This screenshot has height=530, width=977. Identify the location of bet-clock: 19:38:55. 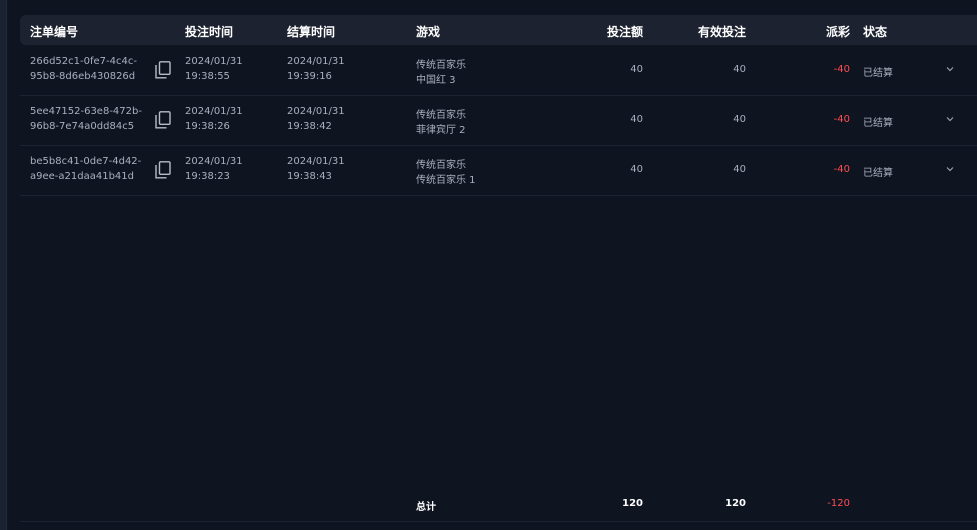
(207, 76).